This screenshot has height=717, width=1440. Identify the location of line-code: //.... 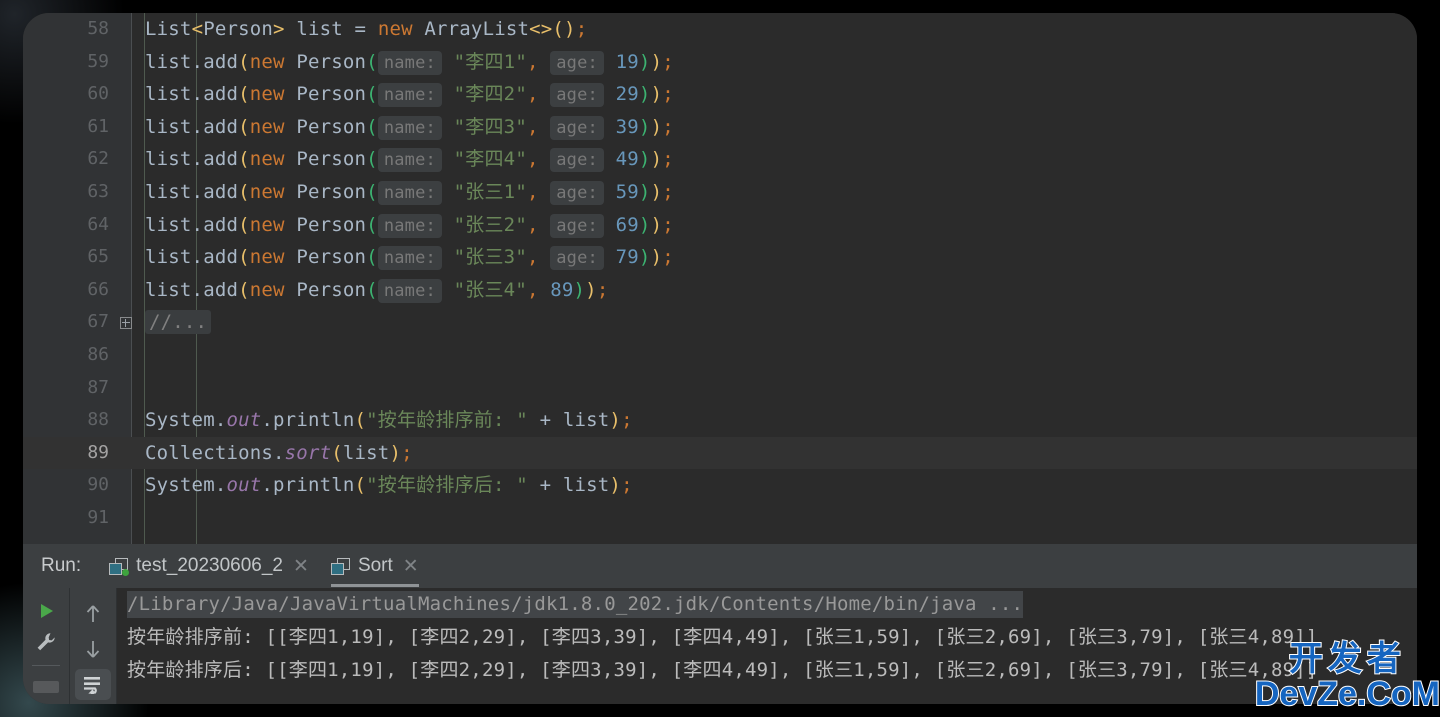
(178, 322).